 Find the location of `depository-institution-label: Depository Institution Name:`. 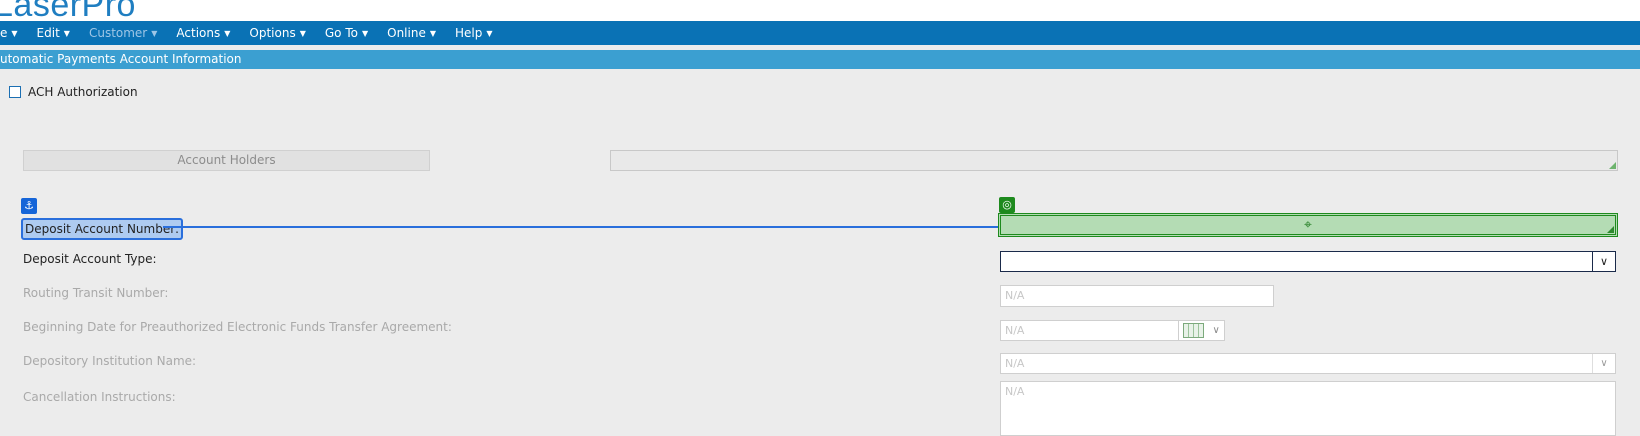

depository-institution-label: Depository Institution Name: is located at coordinates (110, 361).